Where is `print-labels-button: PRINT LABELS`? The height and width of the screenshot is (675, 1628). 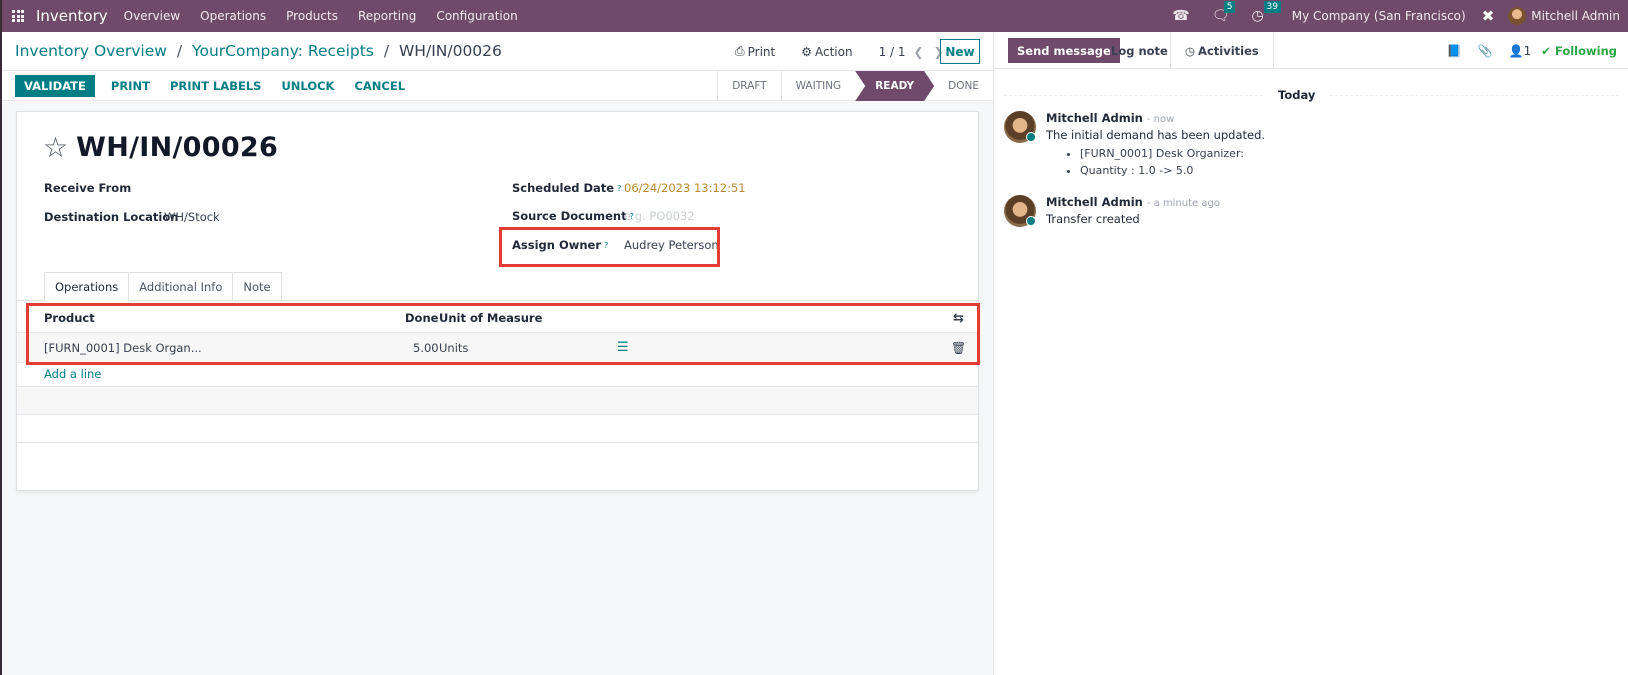
print-labels-button: PRINT LABELS is located at coordinates (216, 86).